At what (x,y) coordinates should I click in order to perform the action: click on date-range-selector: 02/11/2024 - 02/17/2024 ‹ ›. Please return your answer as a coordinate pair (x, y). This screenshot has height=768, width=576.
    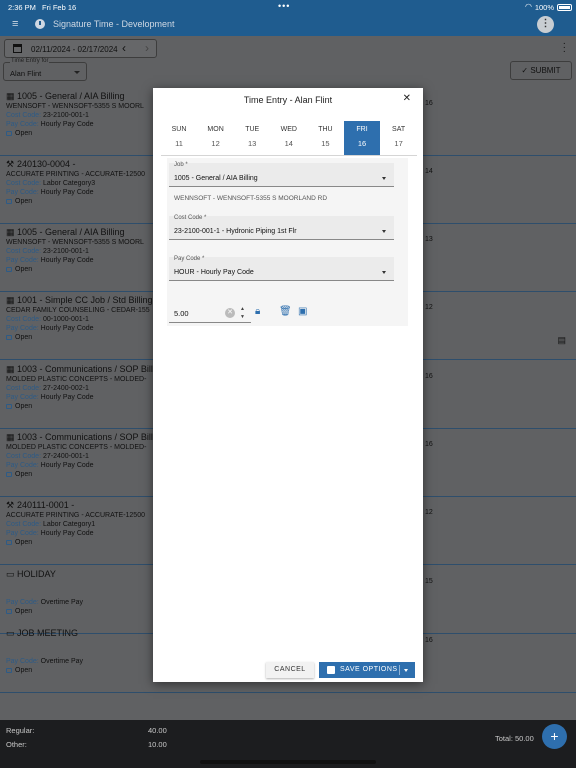
    Looking at the image, I should click on (80, 48).